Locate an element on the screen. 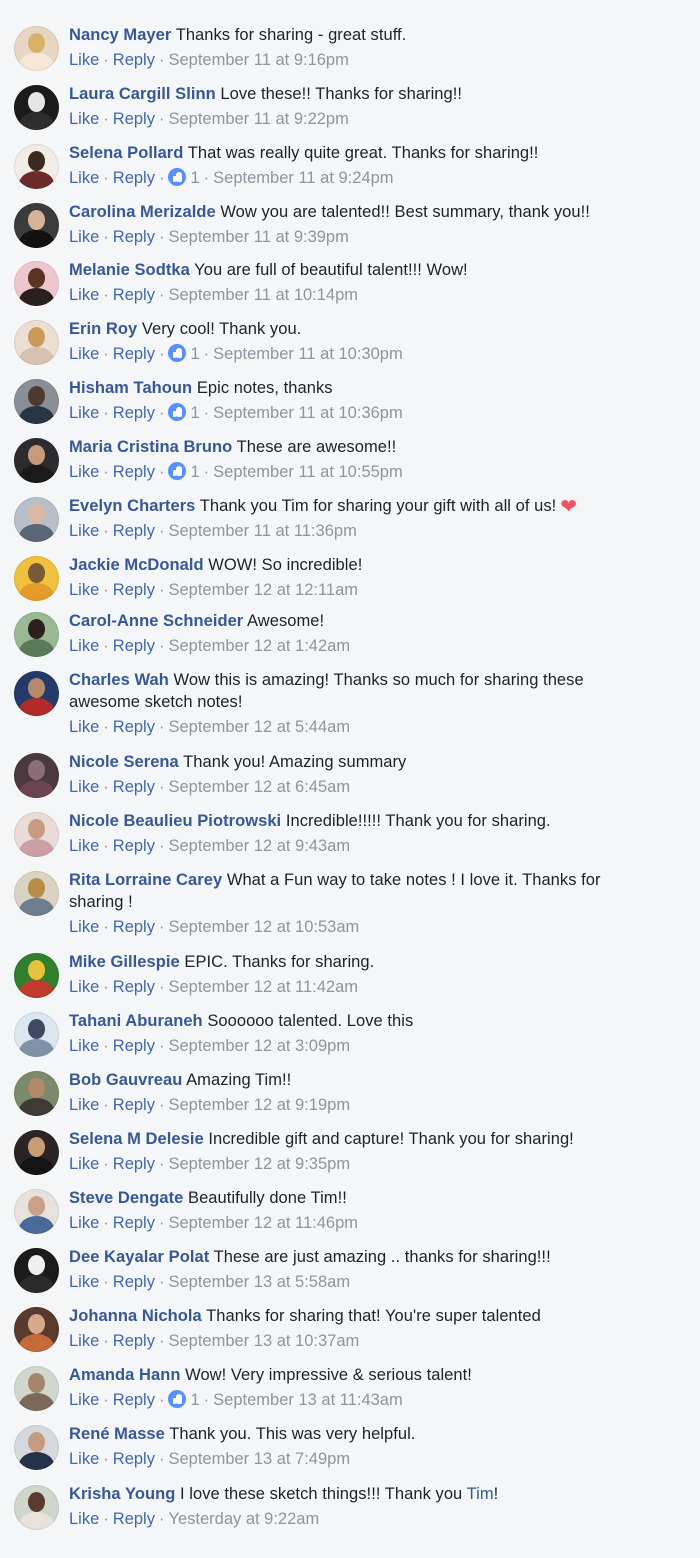  author-name: Rita Lorraine Carey is located at coordinates (145, 880).